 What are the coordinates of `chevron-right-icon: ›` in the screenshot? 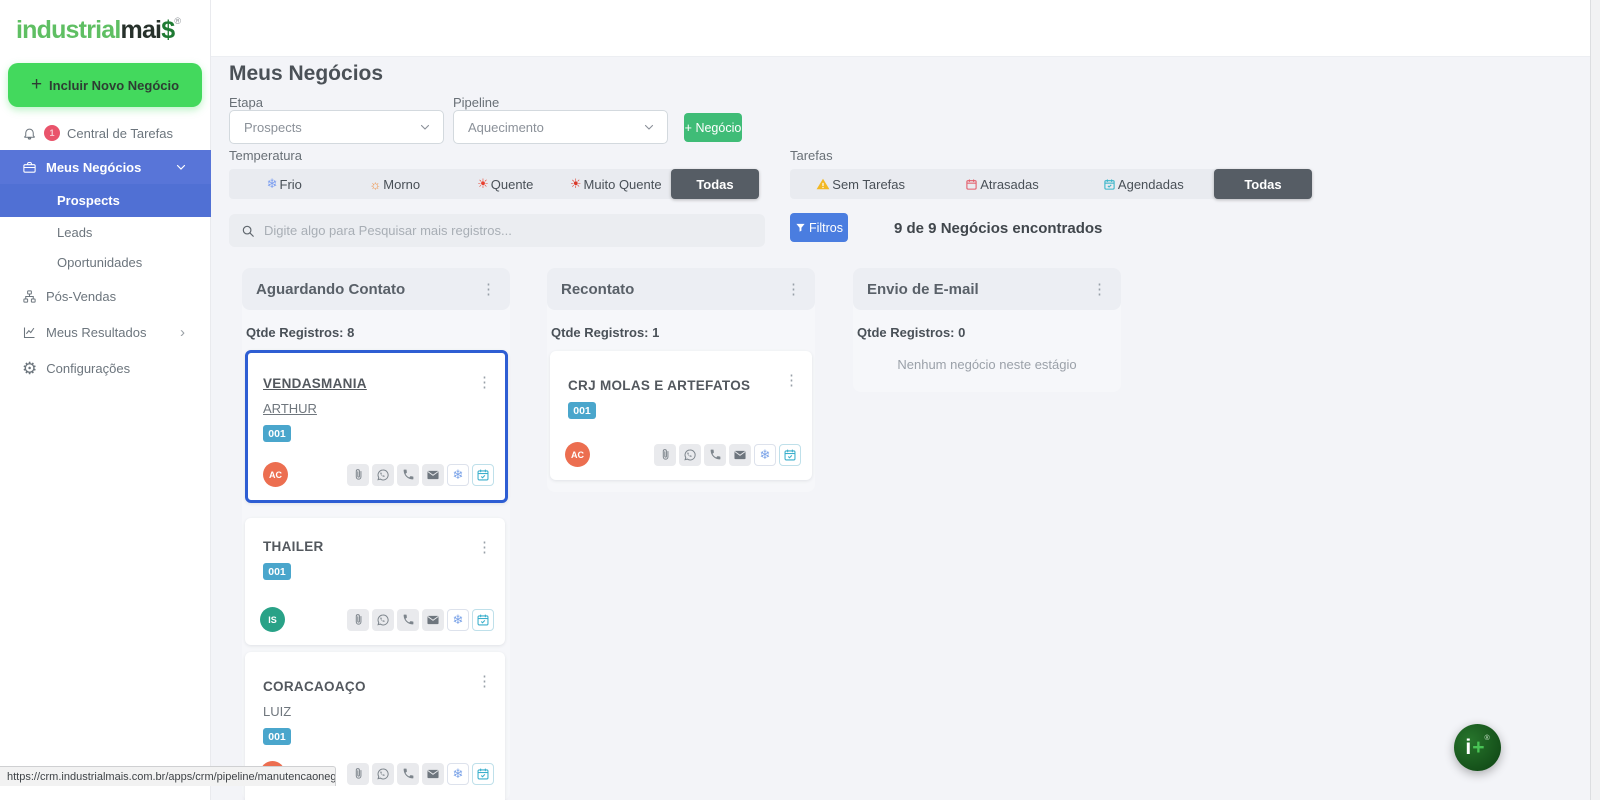 It's located at (182, 332).